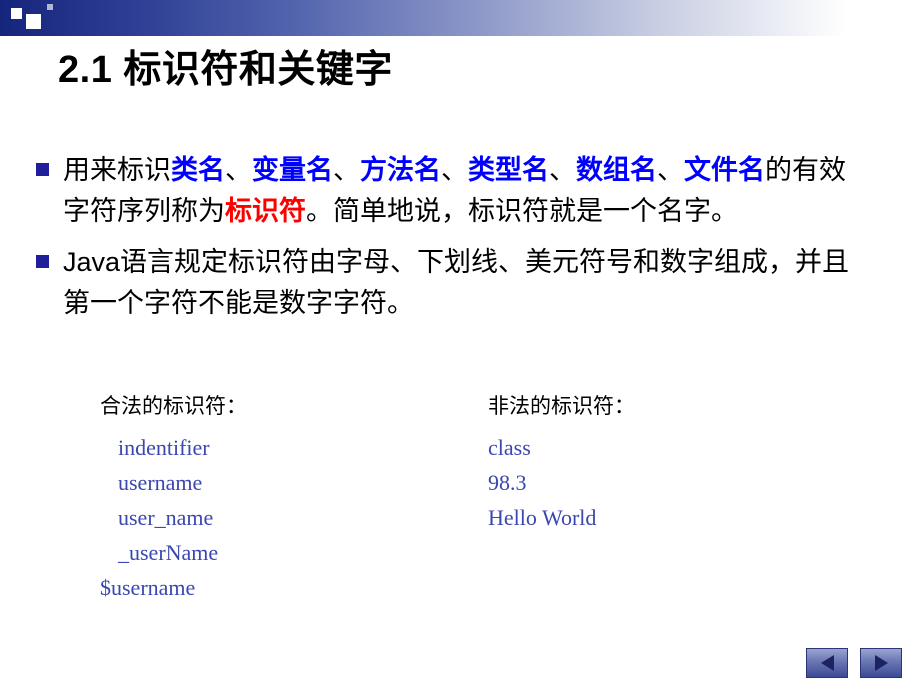 Image resolution: width=920 pixels, height=690 pixels. I want to click on header-gradient-bar, so click(460, 18).